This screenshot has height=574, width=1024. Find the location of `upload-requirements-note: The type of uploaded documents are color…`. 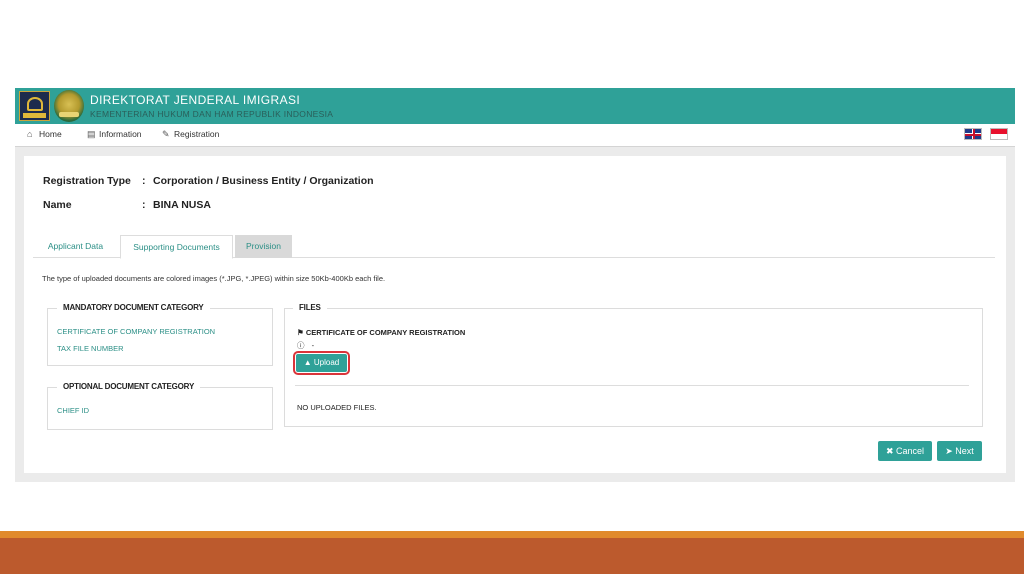

upload-requirements-note: The type of uploaded documents are color… is located at coordinates (214, 278).